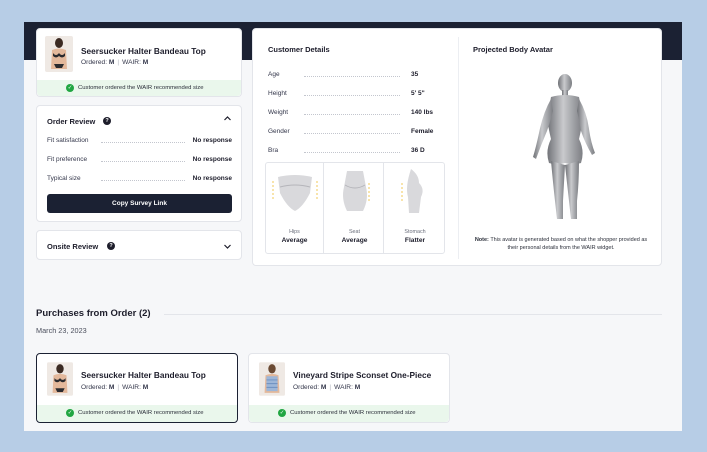 This screenshot has height=452, width=707. Describe the element at coordinates (362, 375) in the screenshot. I see `product-name: Vineyard Stripe Sconset One-Piece` at that location.